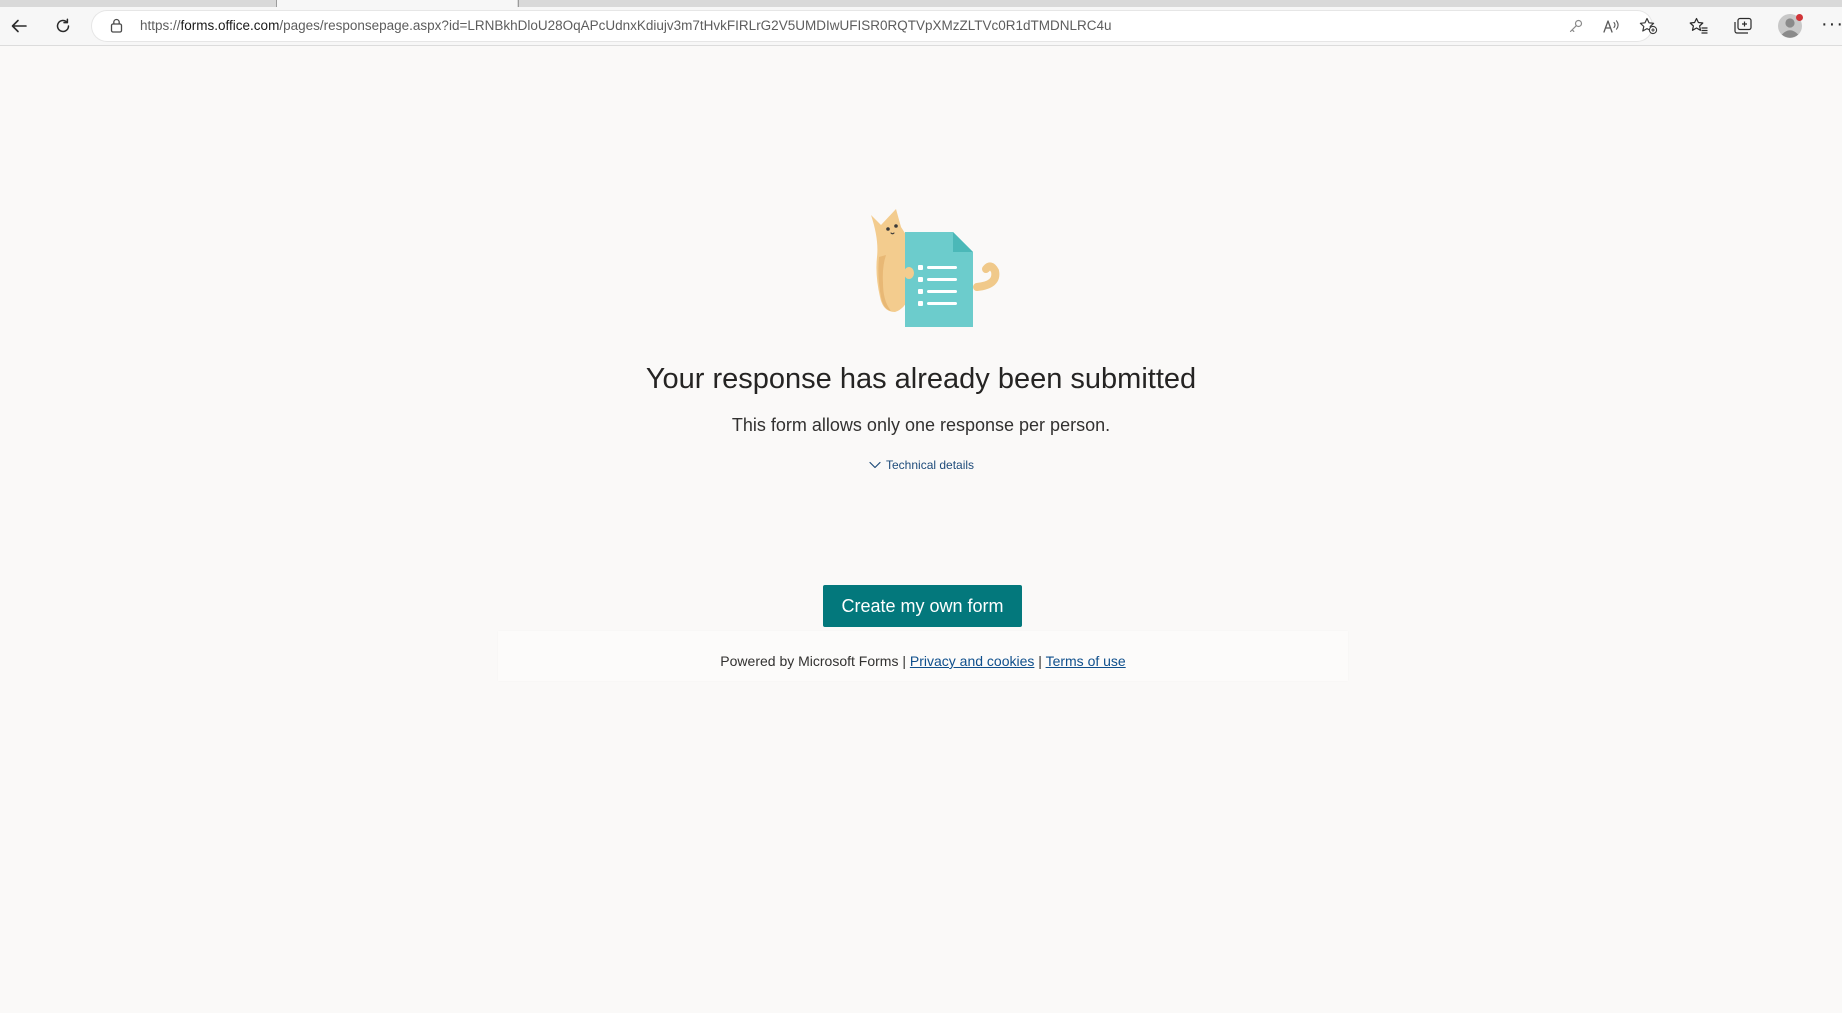 This screenshot has height=1013, width=1842. What do you see at coordinates (815, 661) in the screenshot?
I see `powered-by-text: Powered by Microsoft Forms |` at bounding box center [815, 661].